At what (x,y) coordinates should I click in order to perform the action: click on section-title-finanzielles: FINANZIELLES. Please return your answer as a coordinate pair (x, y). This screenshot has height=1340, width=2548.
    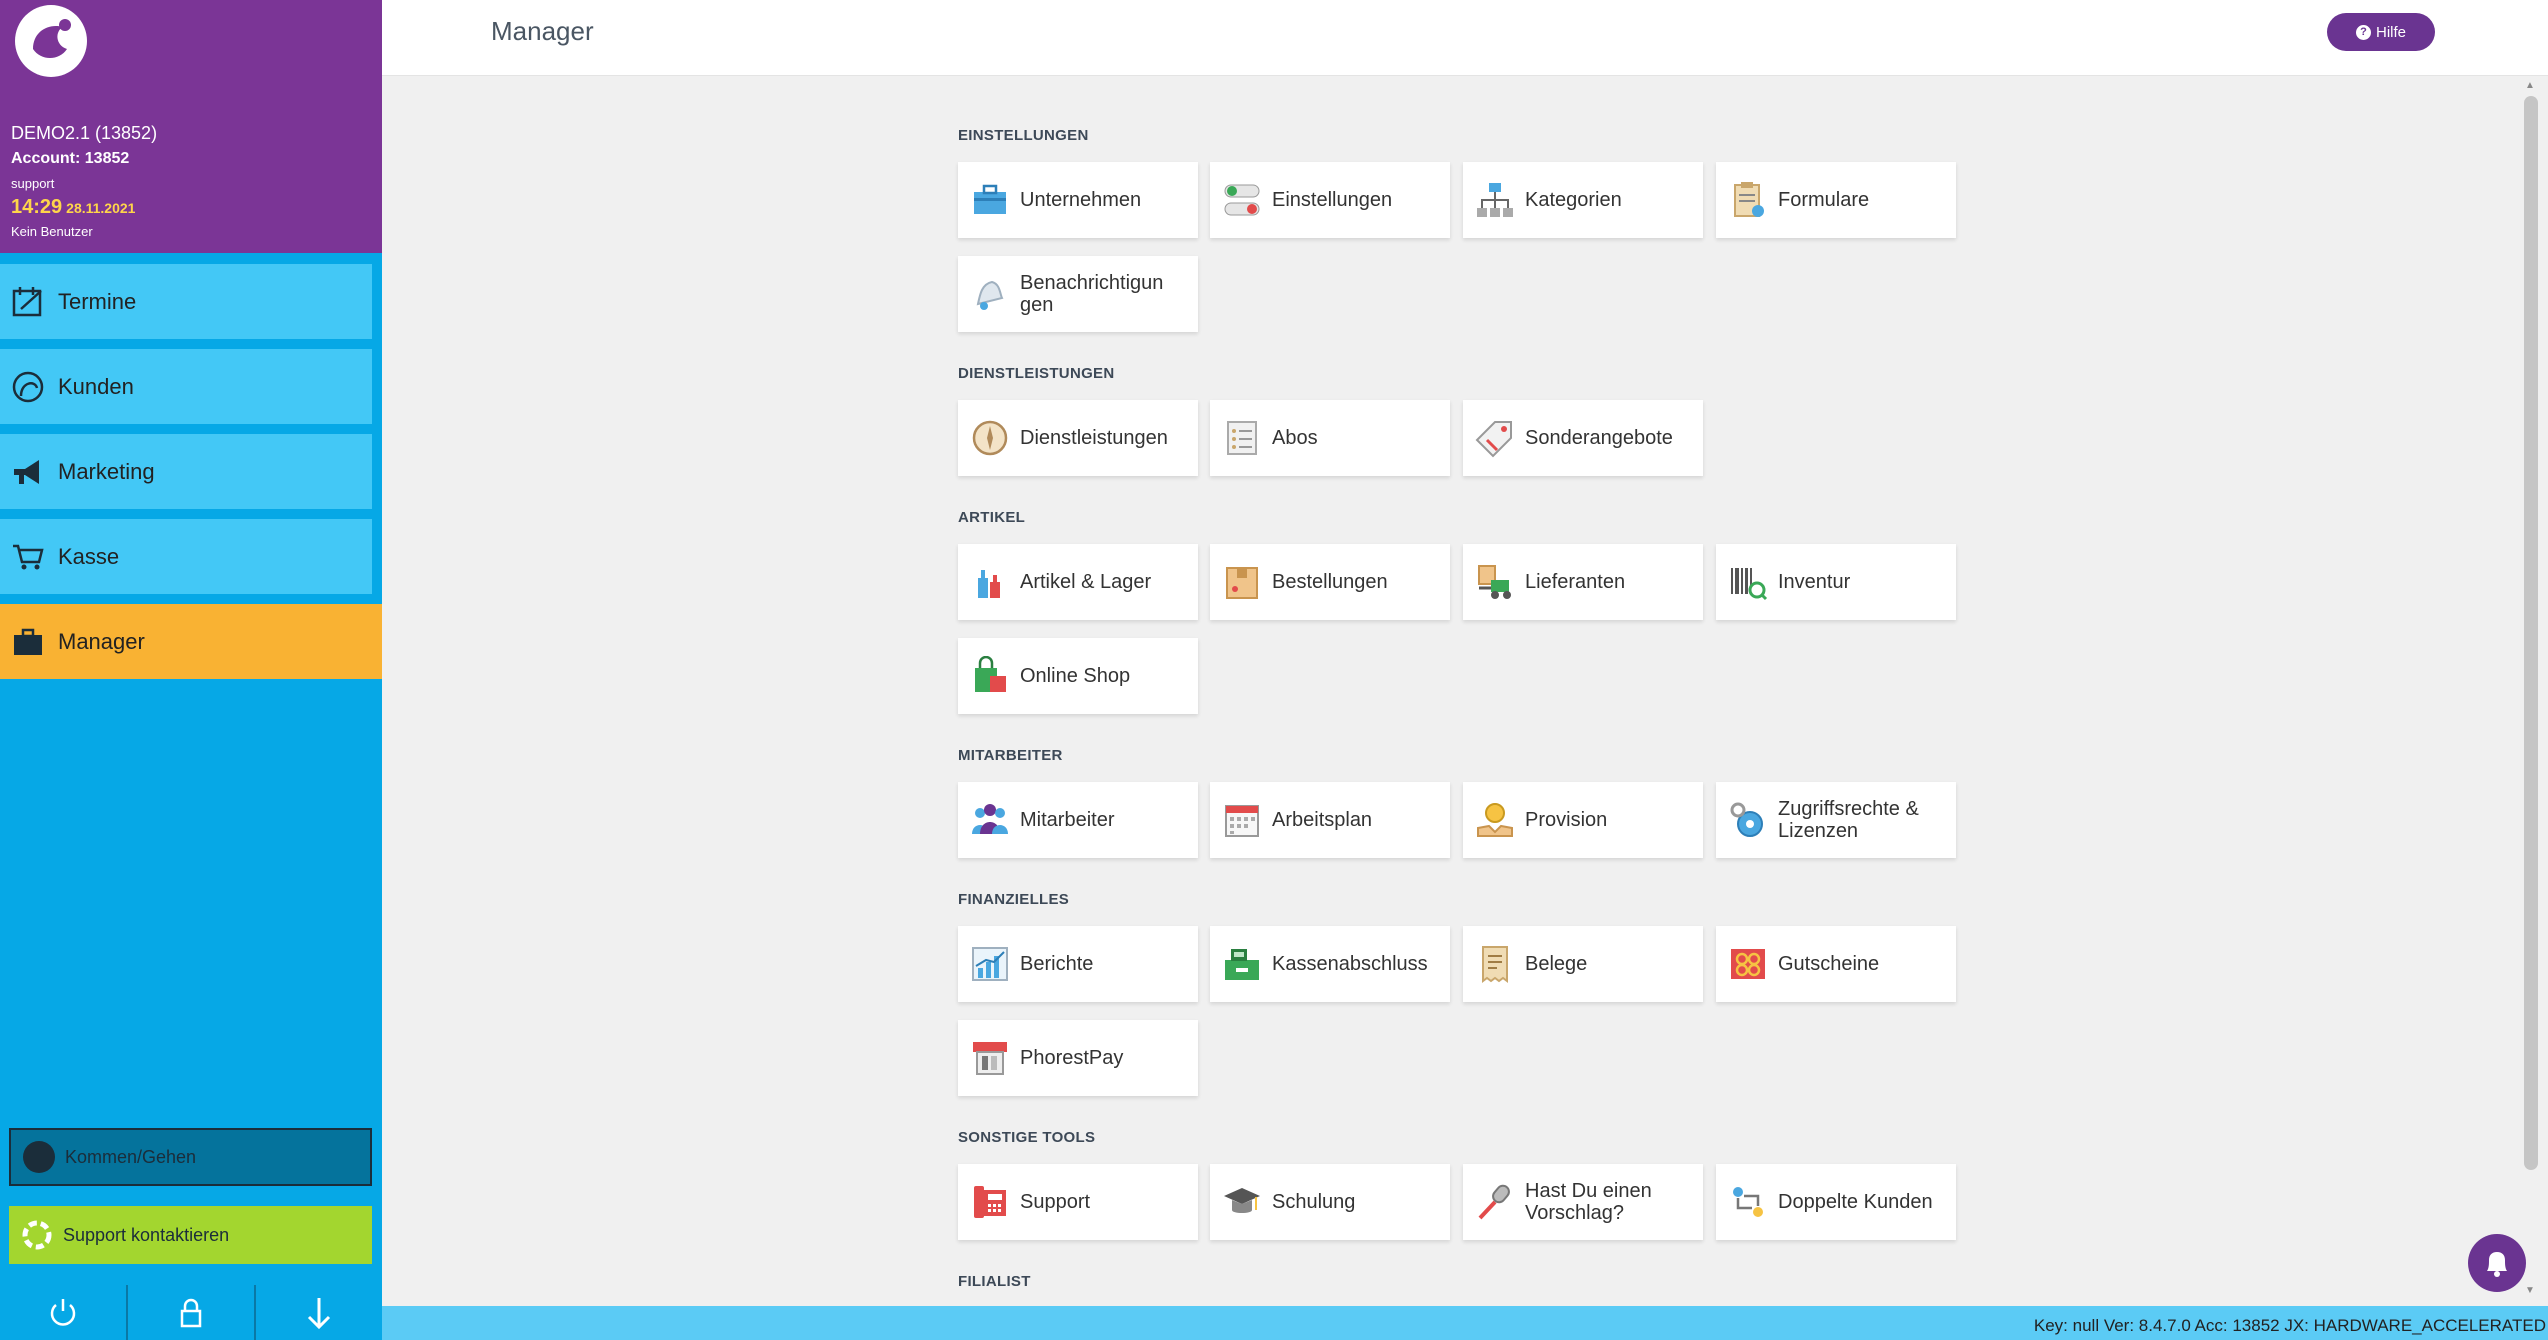
    Looking at the image, I should click on (1014, 899).